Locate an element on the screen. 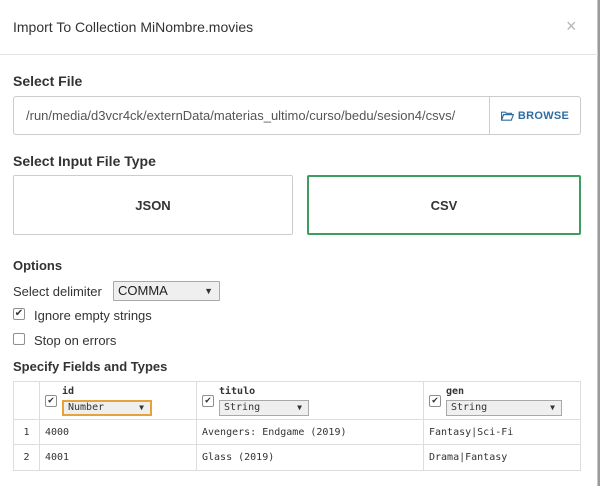 This screenshot has width=600, height=486. row-number: 2 is located at coordinates (26, 457).